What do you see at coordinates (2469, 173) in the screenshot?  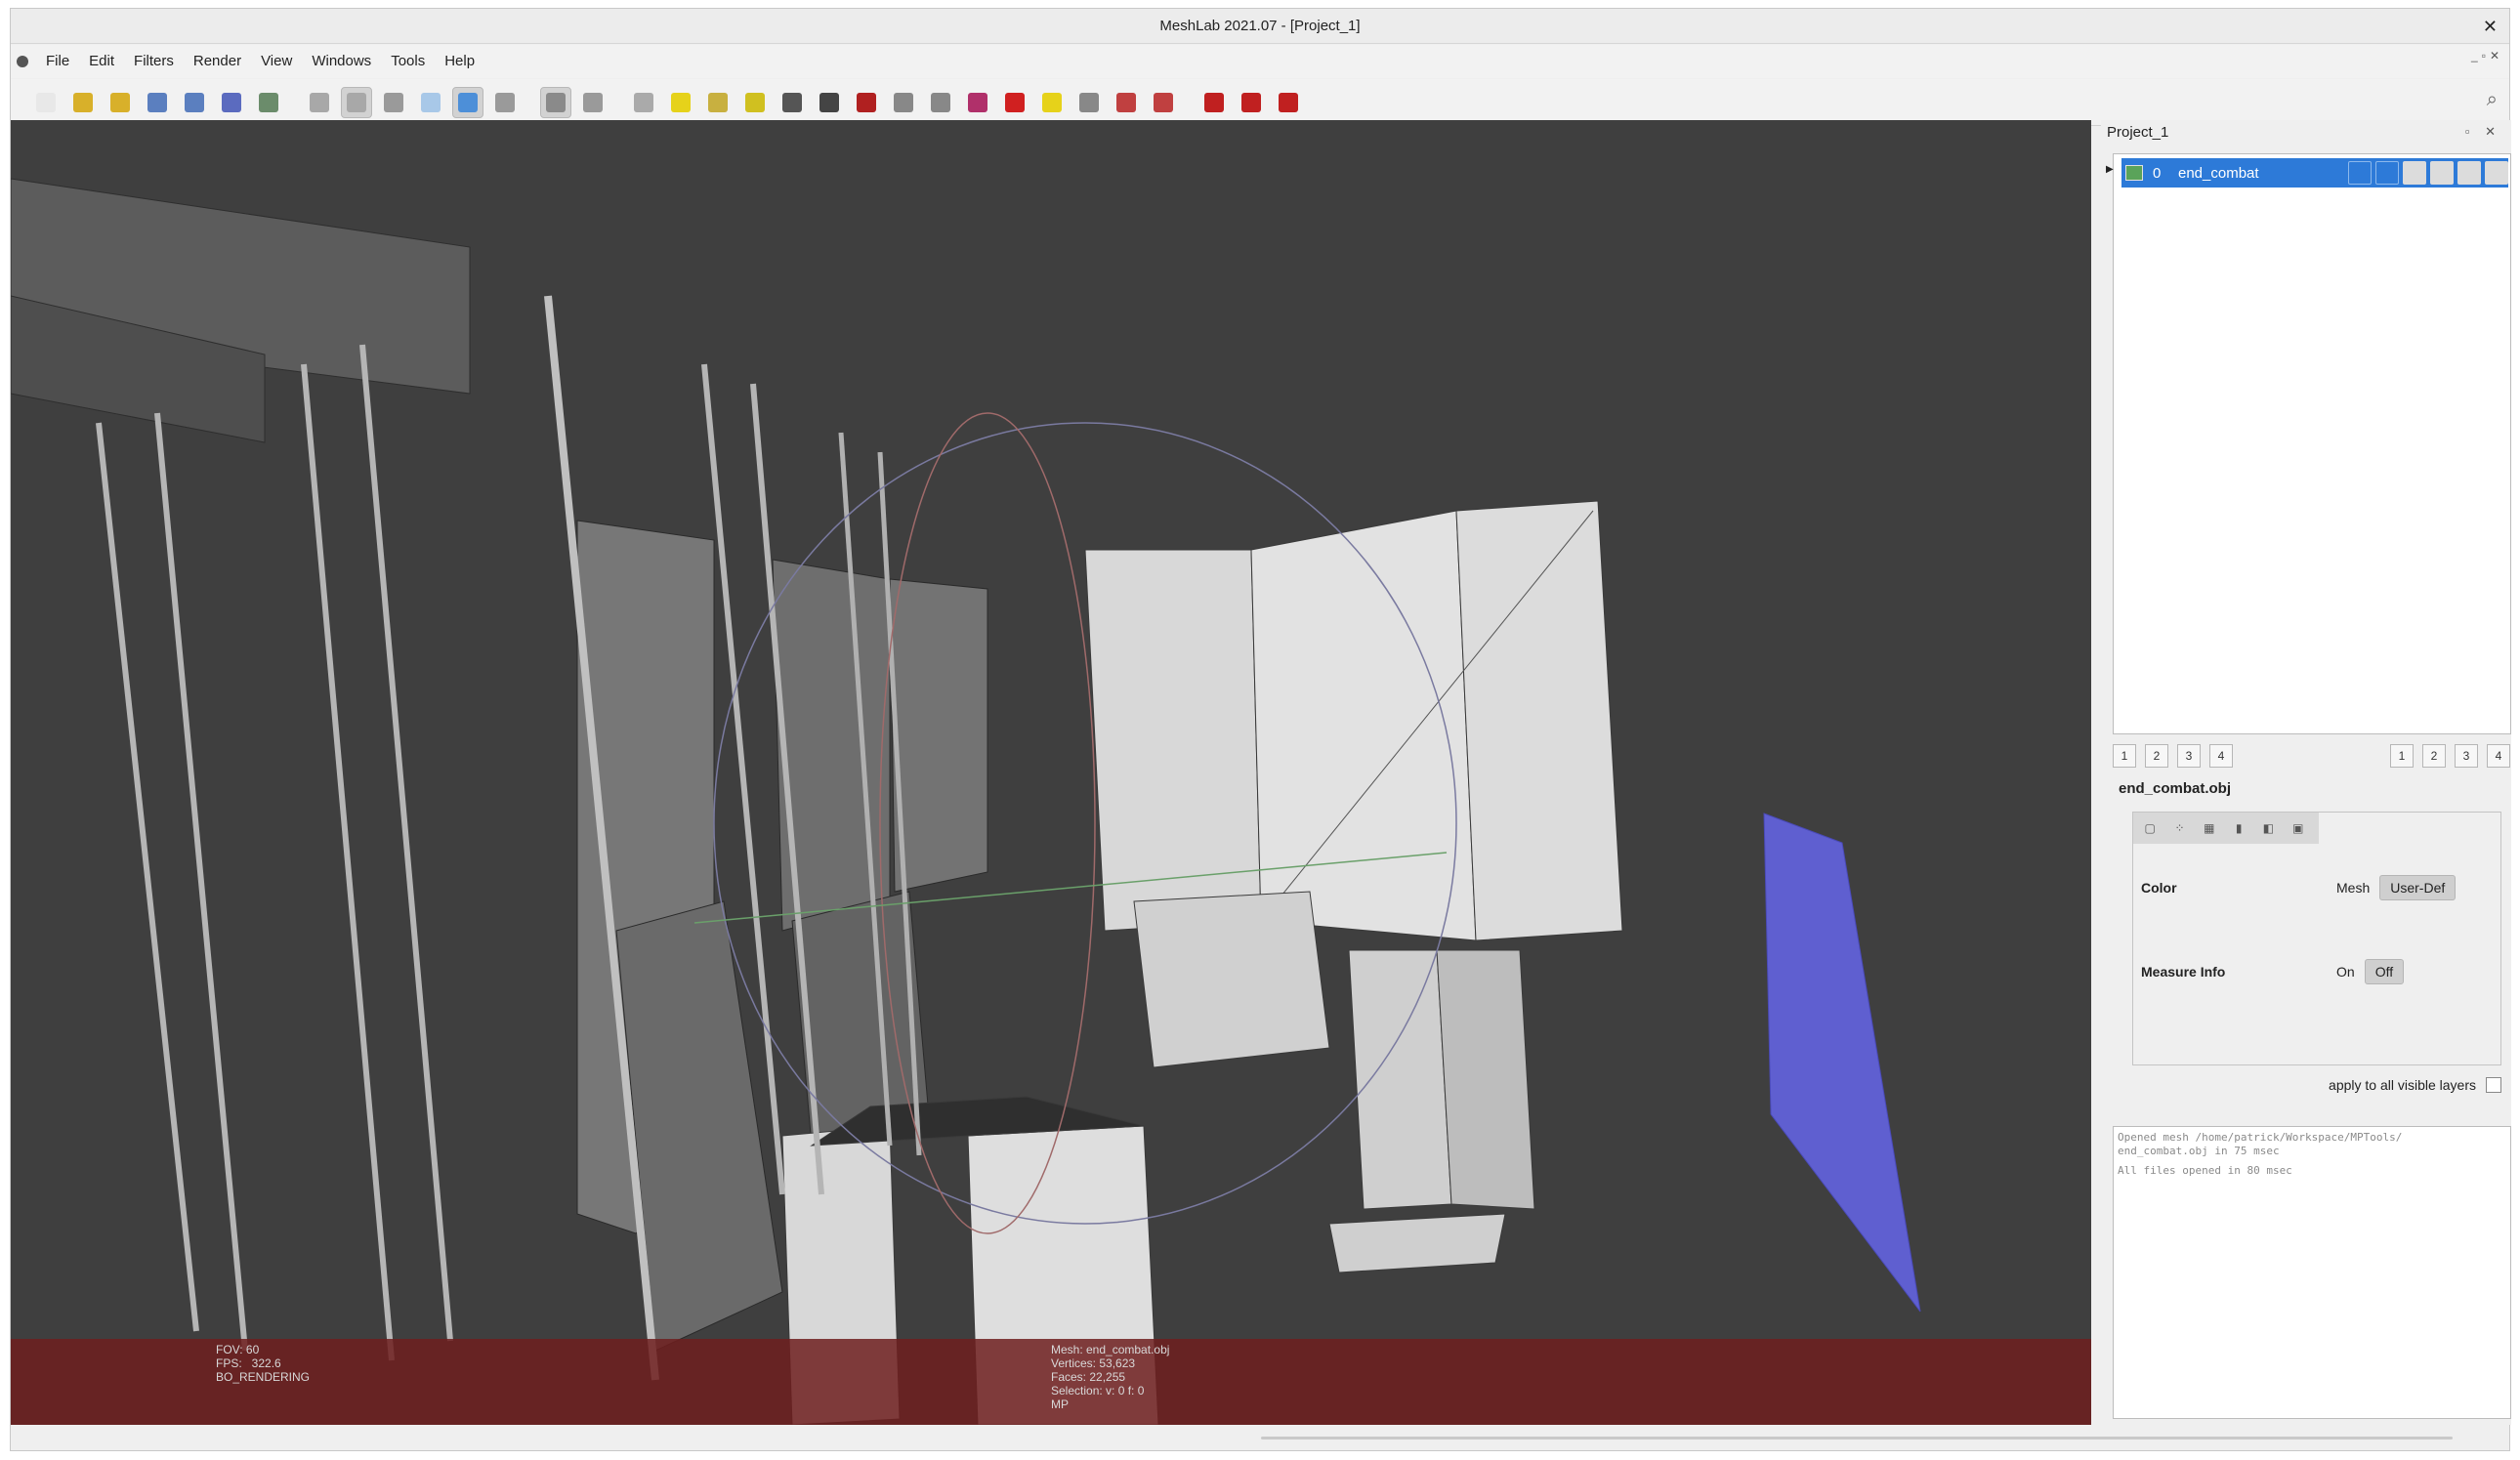 I see `layer-texture-icon` at bounding box center [2469, 173].